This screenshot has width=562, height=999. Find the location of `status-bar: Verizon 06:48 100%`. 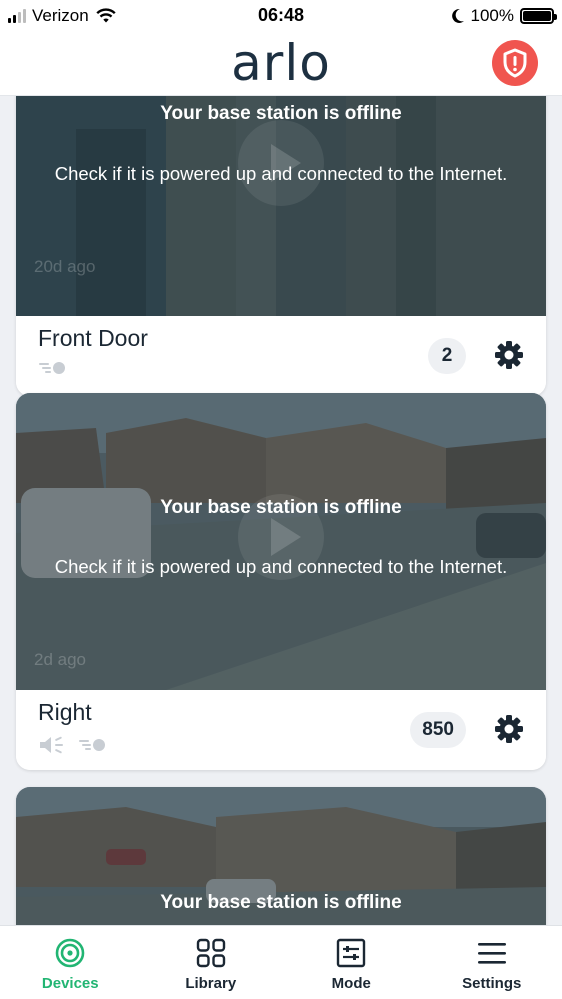

status-bar: Verizon 06:48 100% is located at coordinates (281, 16).